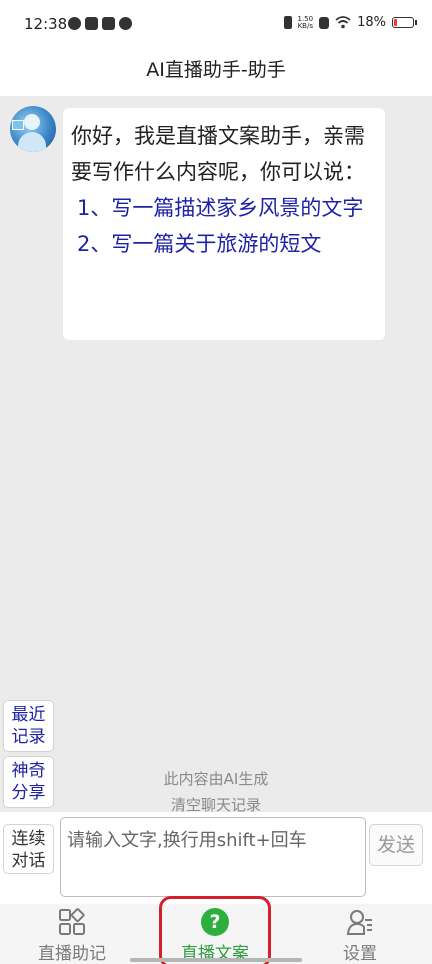 The width and height of the screenshot is (432, 964). What do you see at coordinates (371, 22) in the screenshot?
I see `battery-percent: 18%` at bounding box center [371, 22].